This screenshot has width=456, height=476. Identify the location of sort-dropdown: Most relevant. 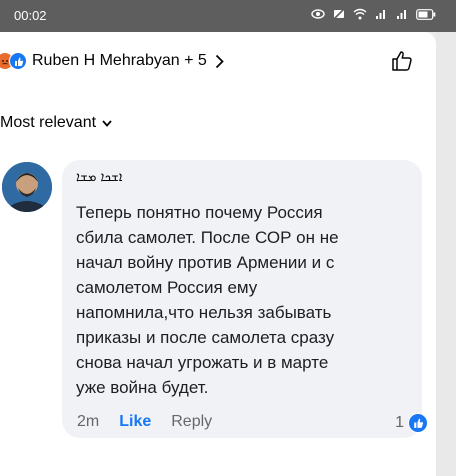
(56, 123).